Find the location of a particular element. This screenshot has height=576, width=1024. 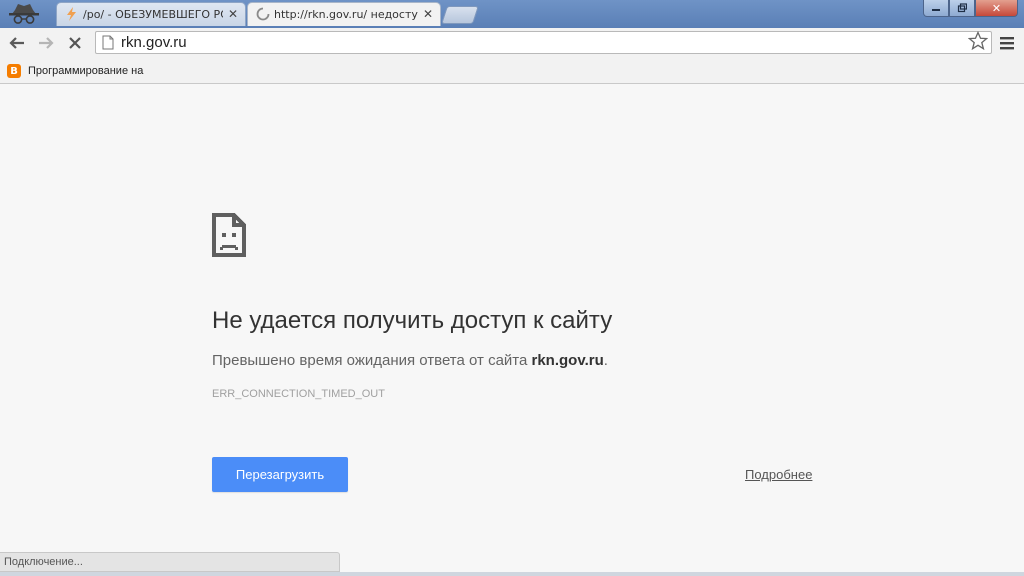

error-host: rkn.gov.ru is located at coordinates (567, 360).